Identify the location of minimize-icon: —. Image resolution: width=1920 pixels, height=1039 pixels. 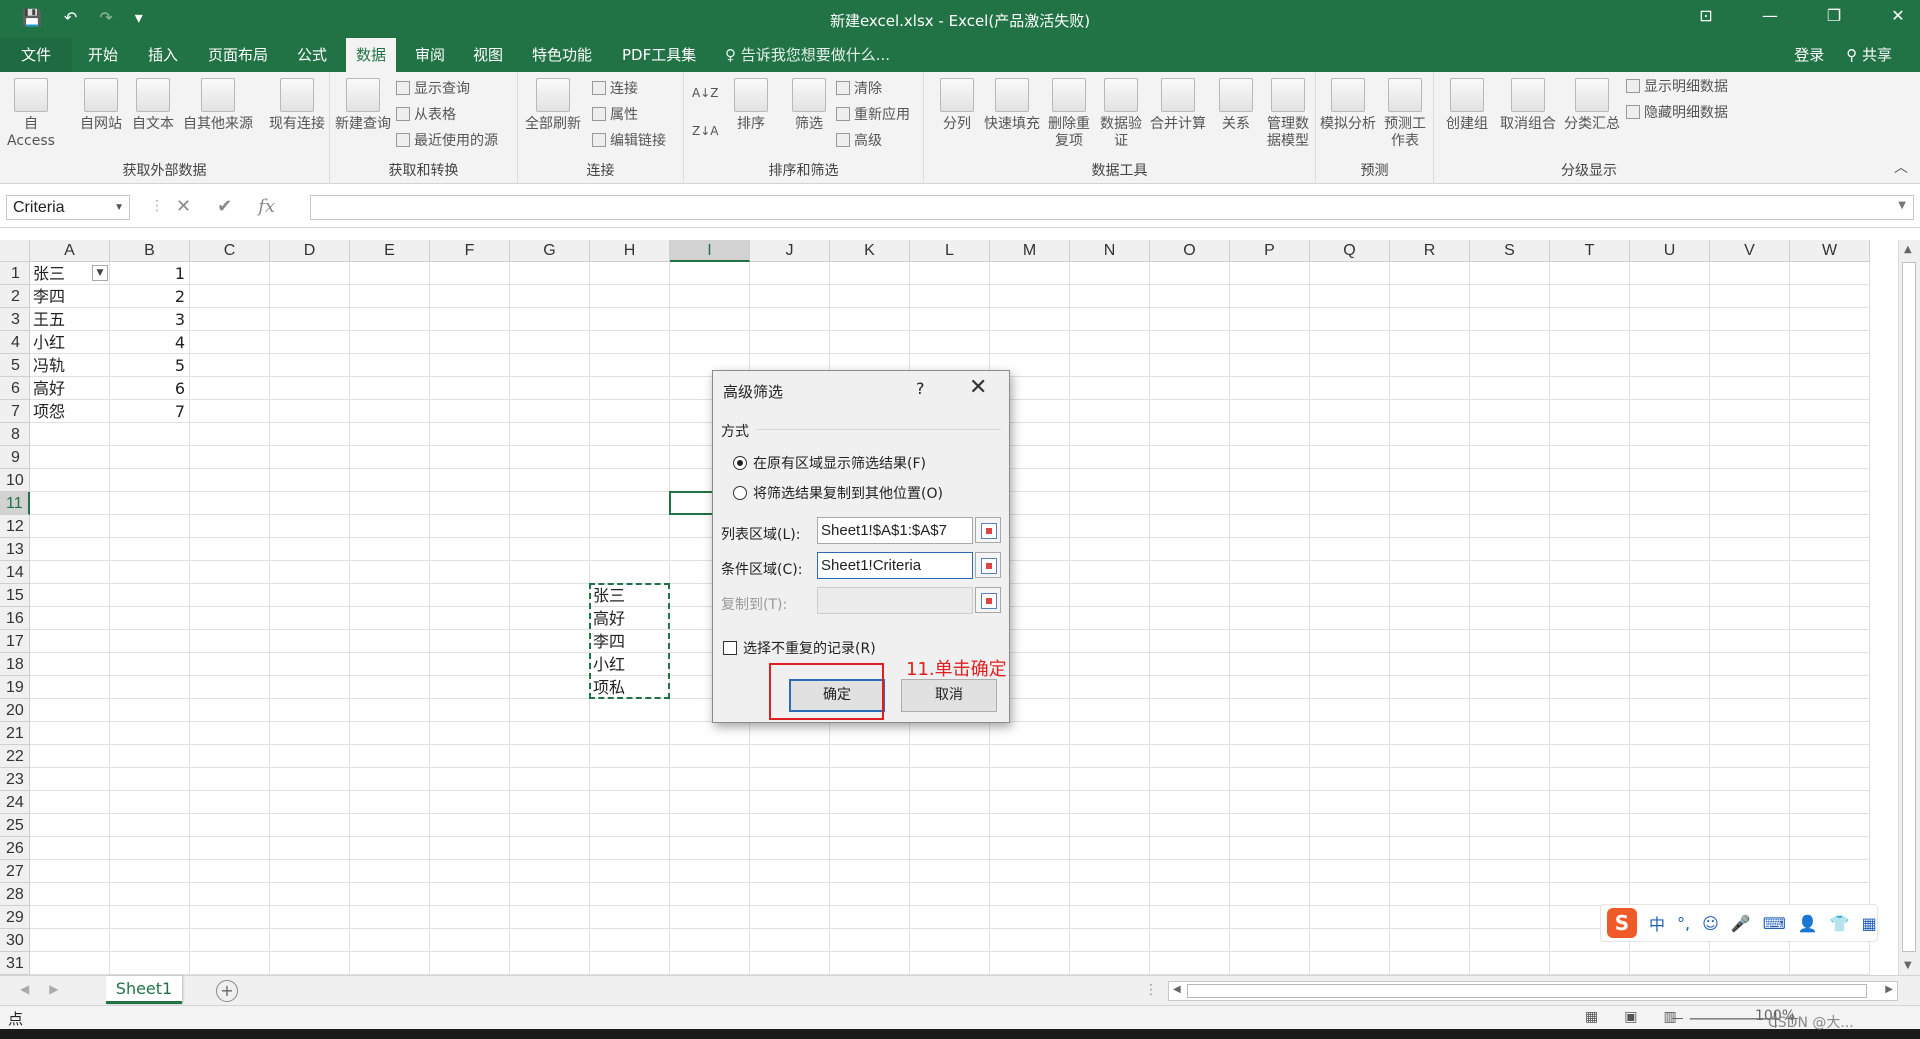
(1770, 15).